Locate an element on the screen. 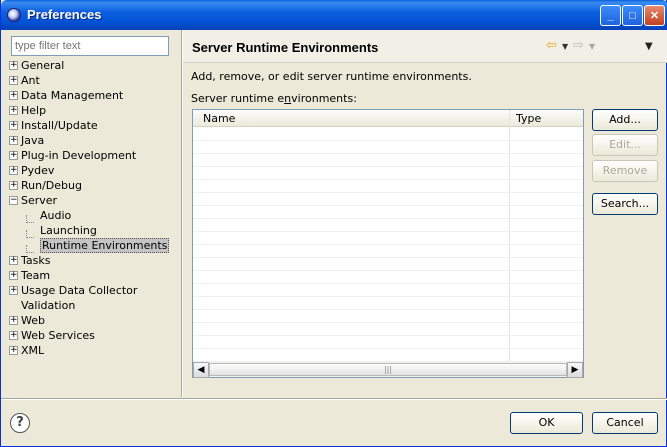  tree-item-label: Runtime Environments is located at coordinates (105, 245).